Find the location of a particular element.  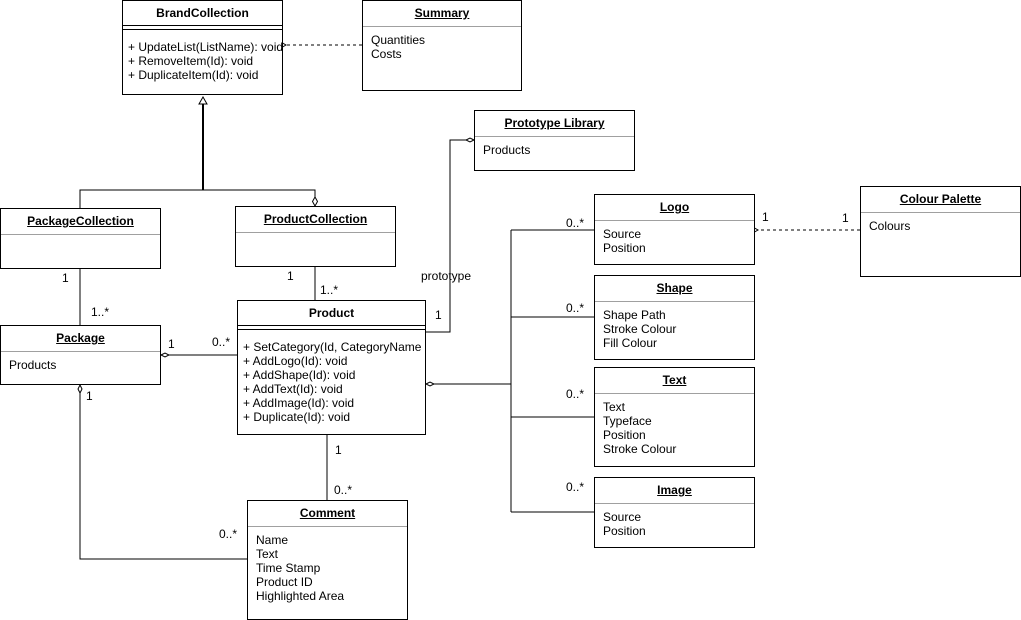

class-title-text: Shape is located at coordinates (674, 288).